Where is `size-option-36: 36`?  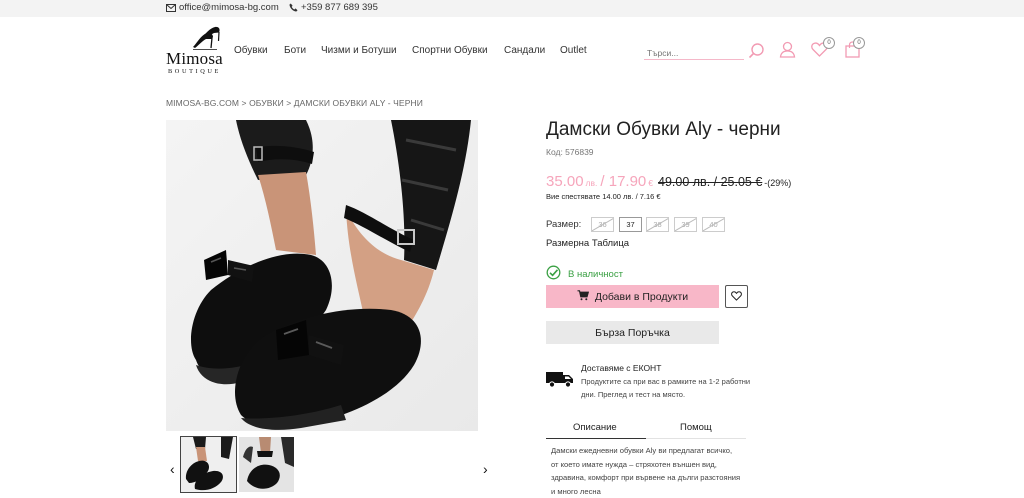
size-option-36: 36 is located at coordinates (602, 224).